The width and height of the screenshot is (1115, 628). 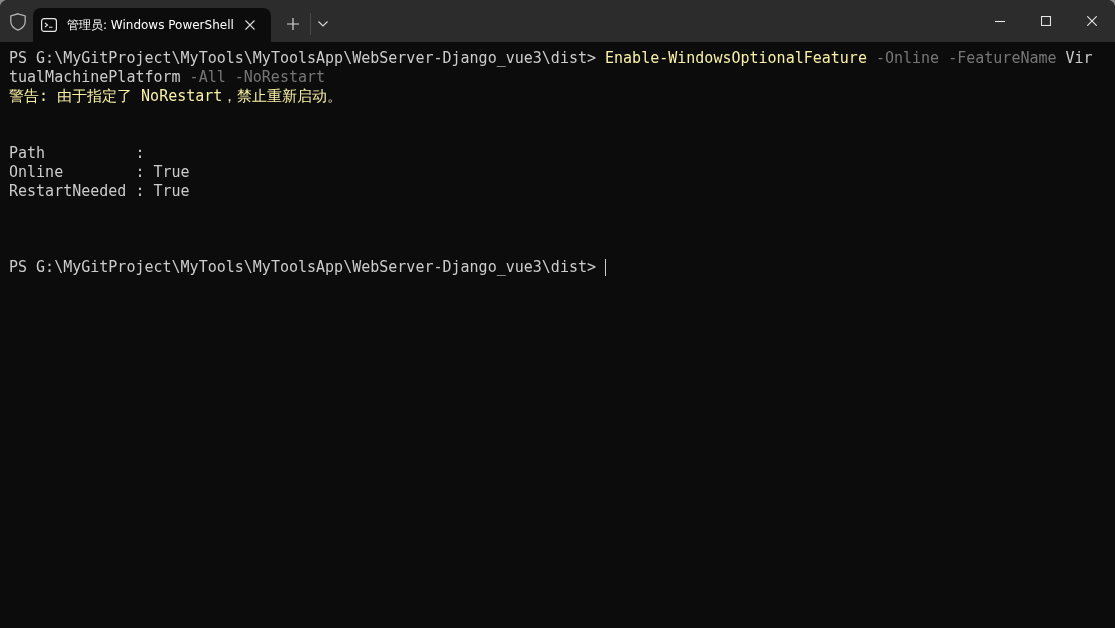 I want to click on output-line: Path :, so click(x=77, y=153).